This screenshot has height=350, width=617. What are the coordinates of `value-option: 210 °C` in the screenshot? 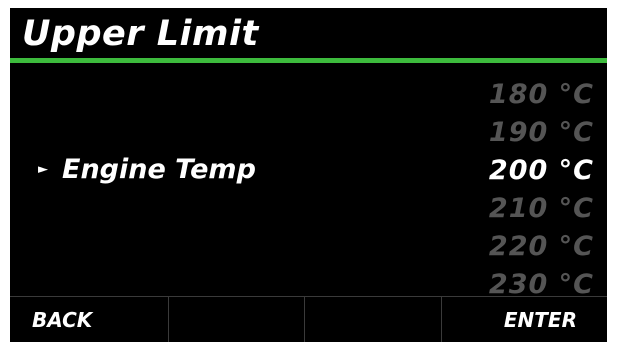 It's located at (514, 209).